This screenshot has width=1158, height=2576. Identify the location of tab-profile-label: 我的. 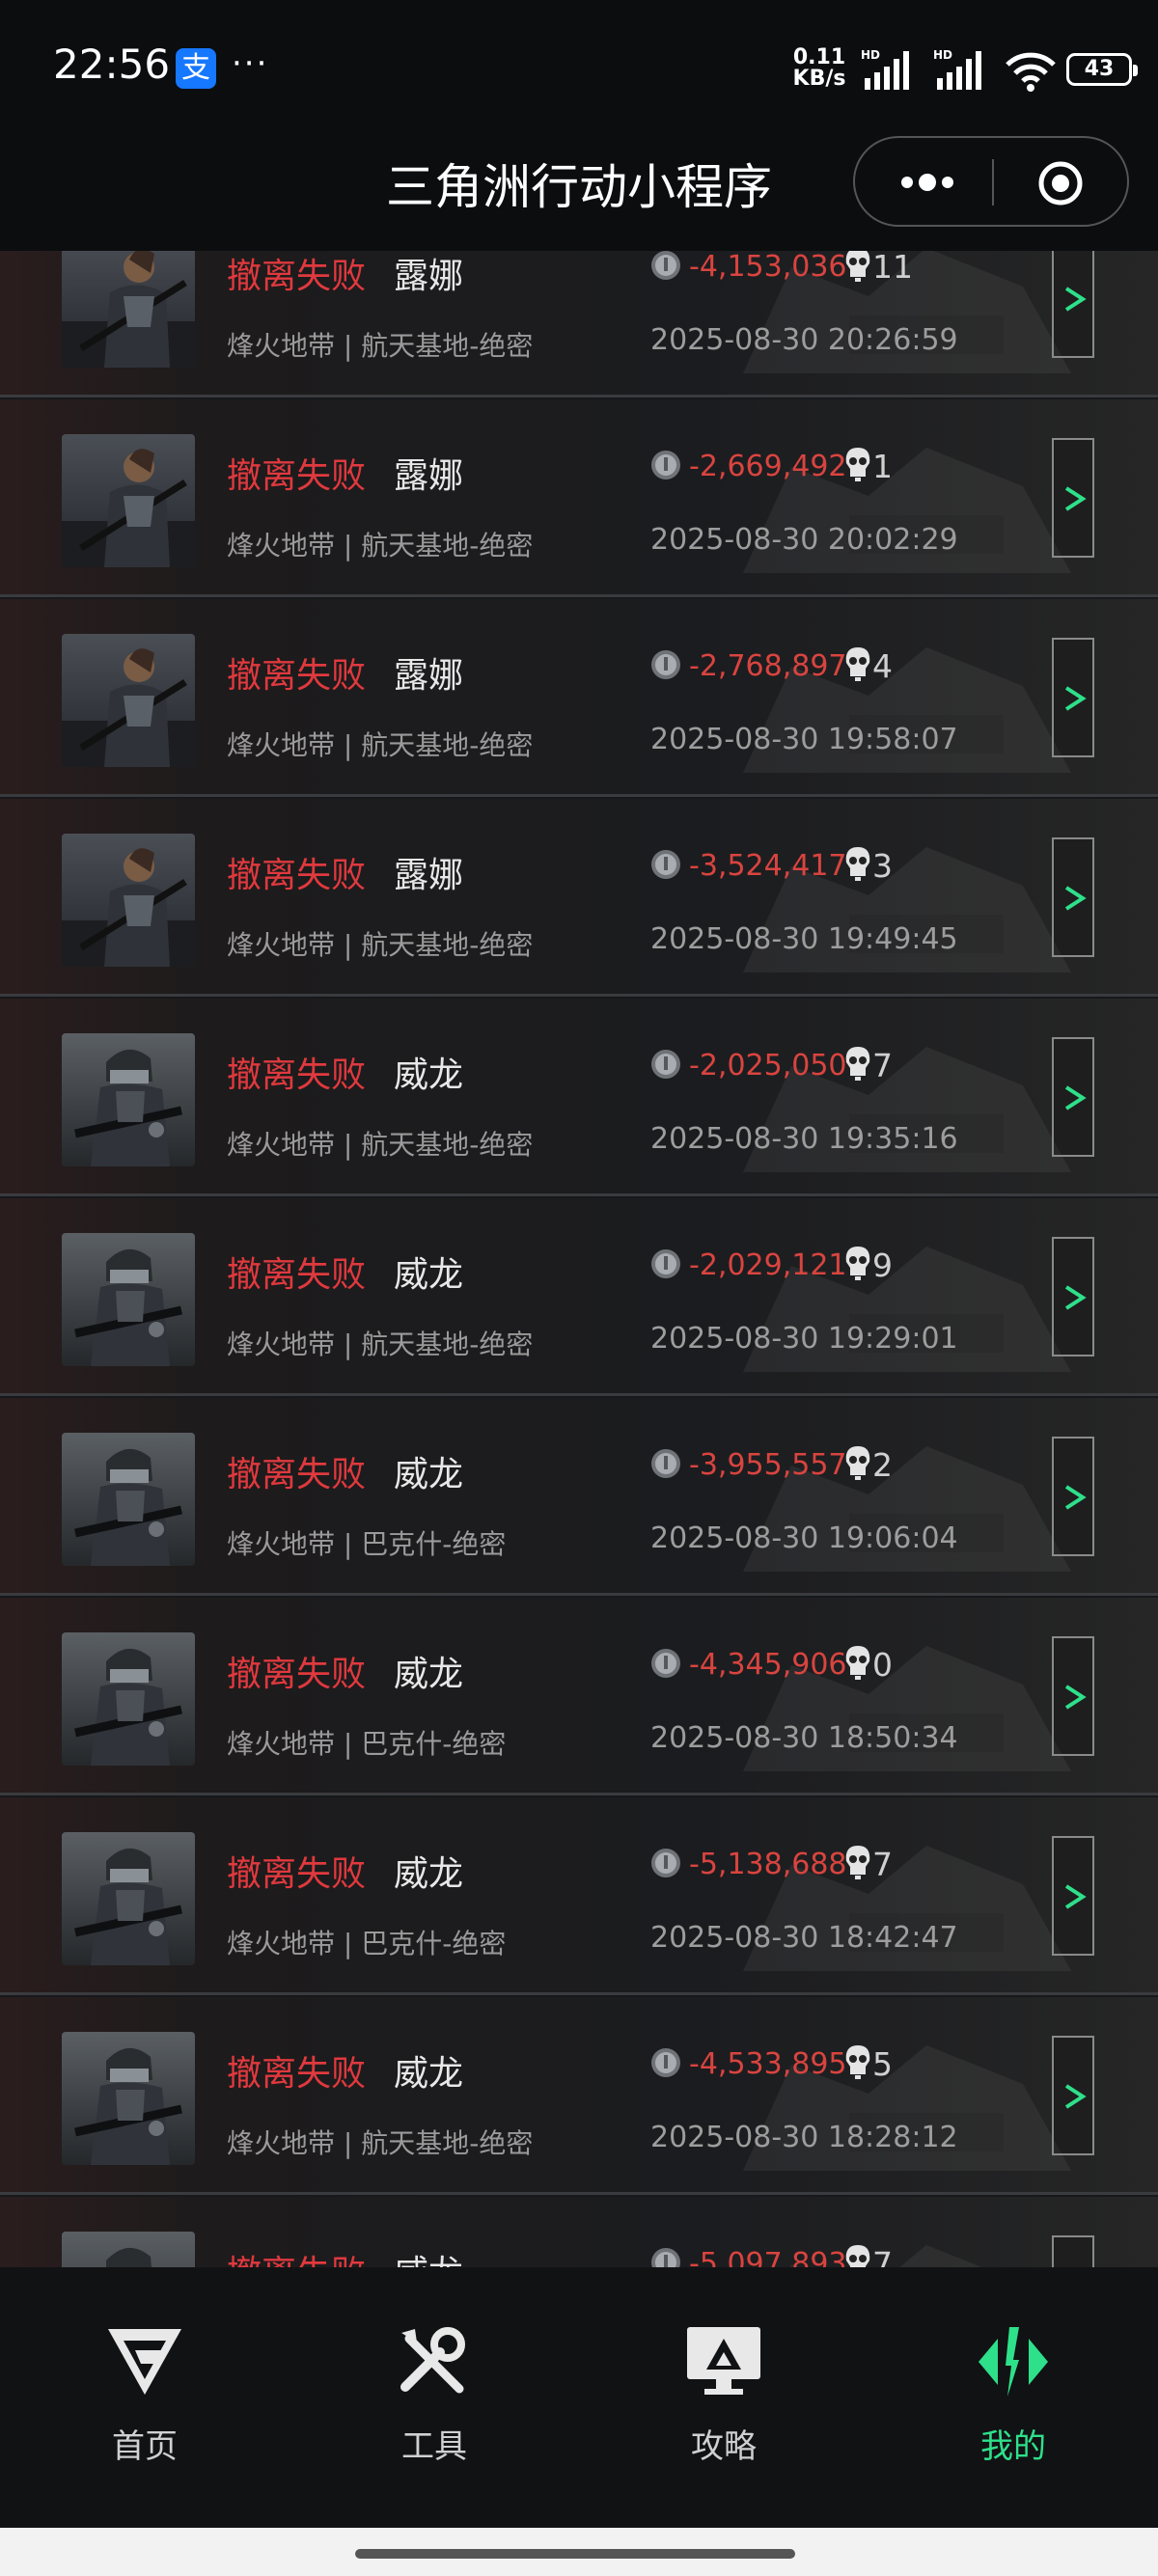
(1013, 2447).